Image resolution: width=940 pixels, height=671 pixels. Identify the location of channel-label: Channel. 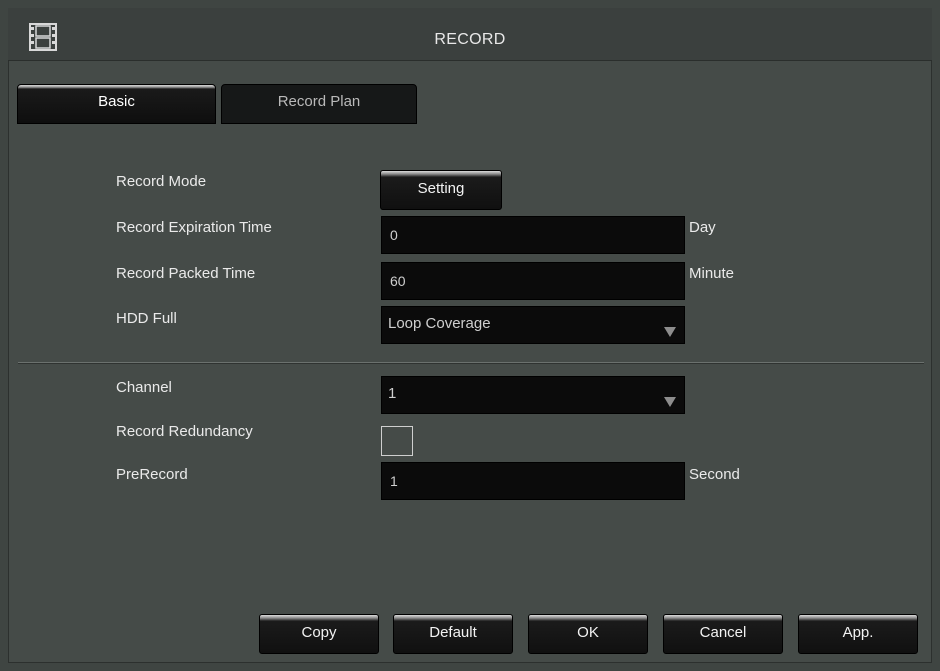
(144, 387).